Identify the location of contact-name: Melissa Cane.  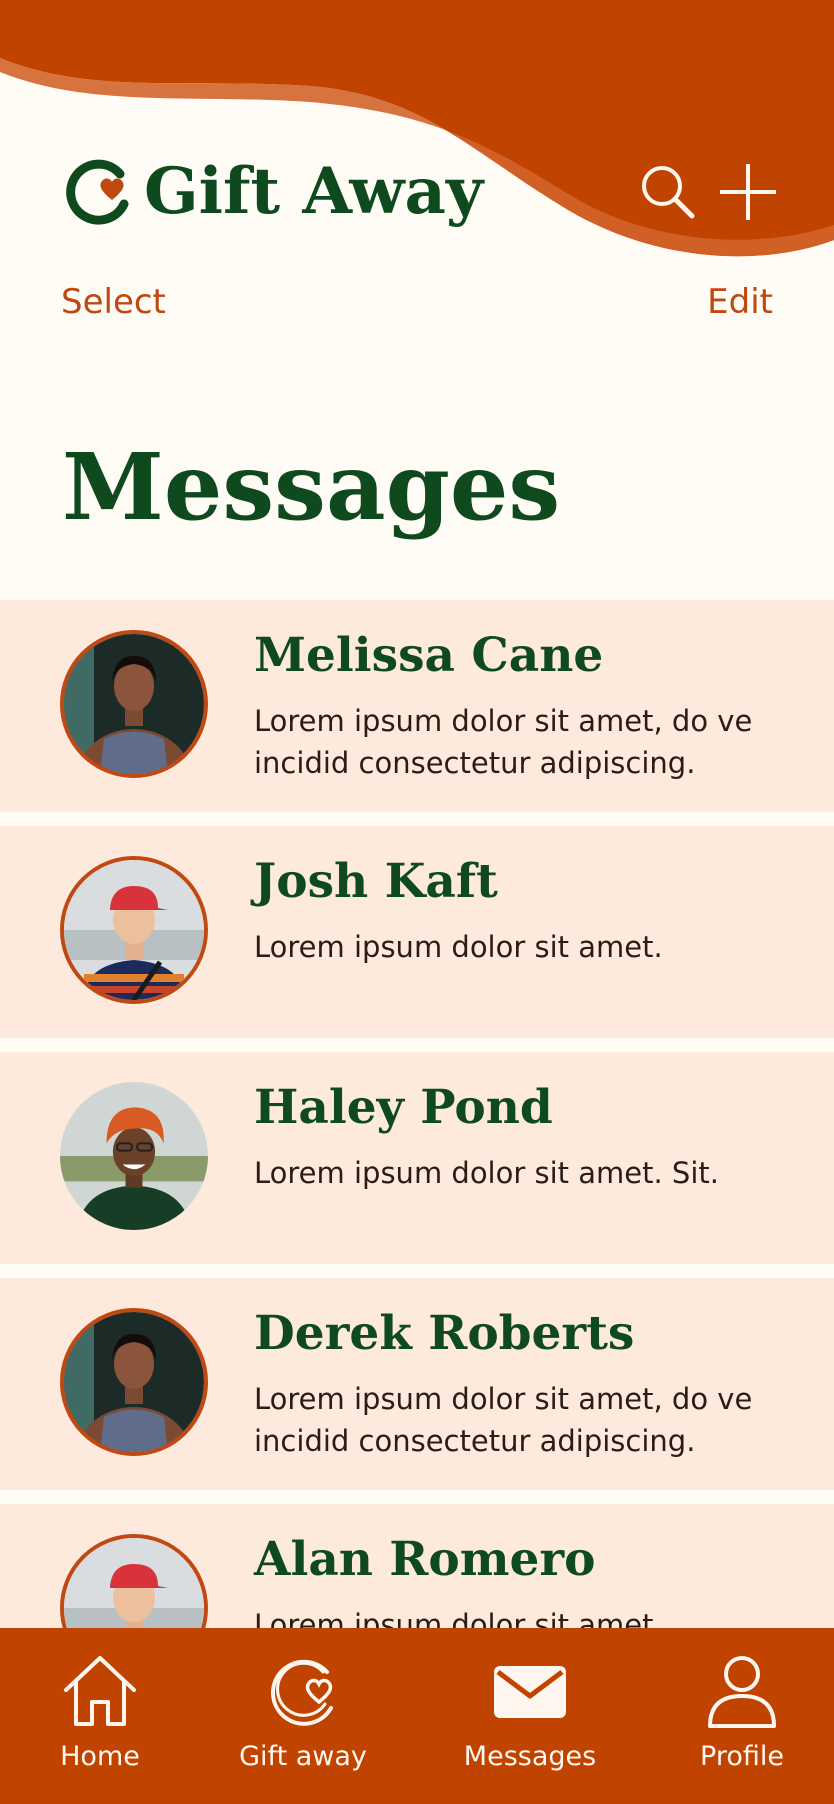
(429, 655).